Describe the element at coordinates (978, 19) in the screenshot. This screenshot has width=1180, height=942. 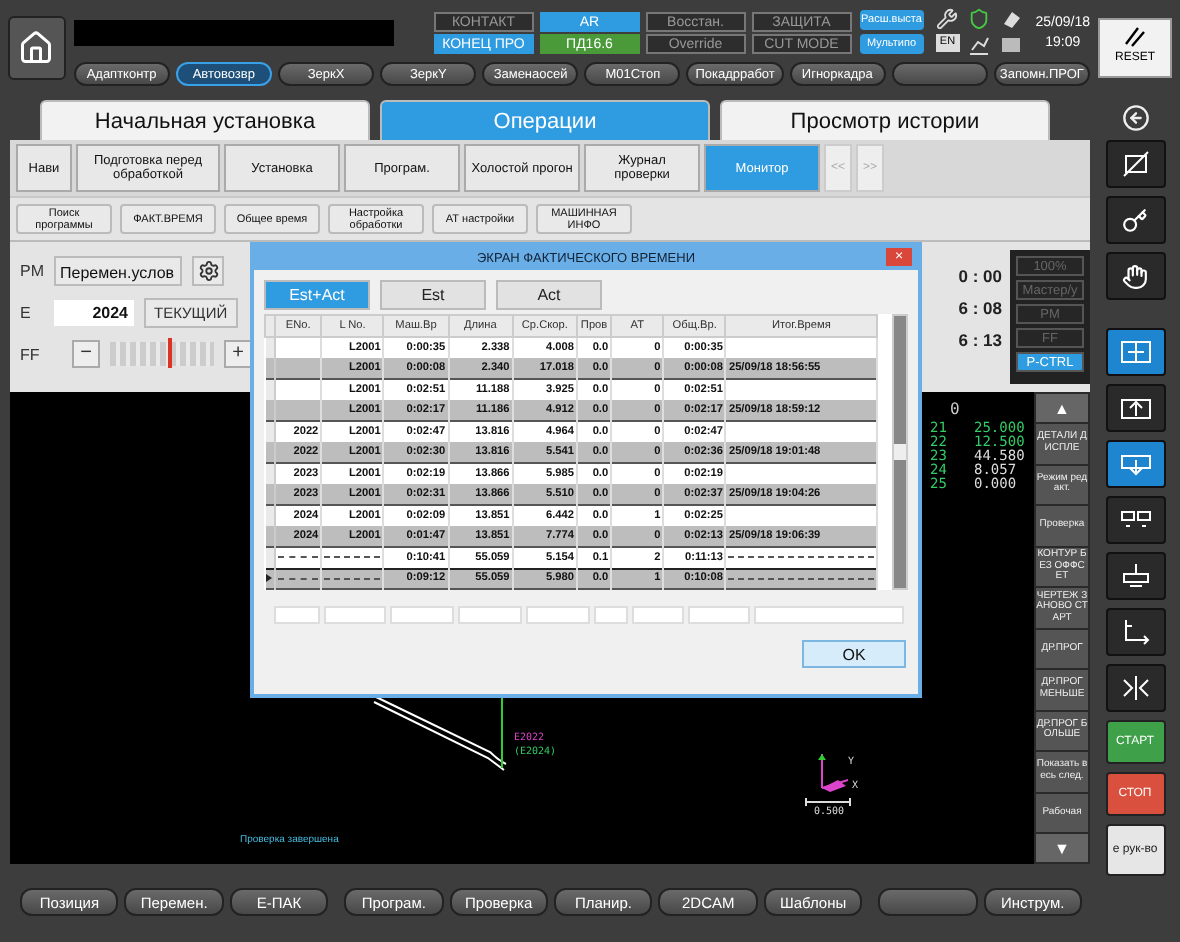
I see `shield-icon` at that location.